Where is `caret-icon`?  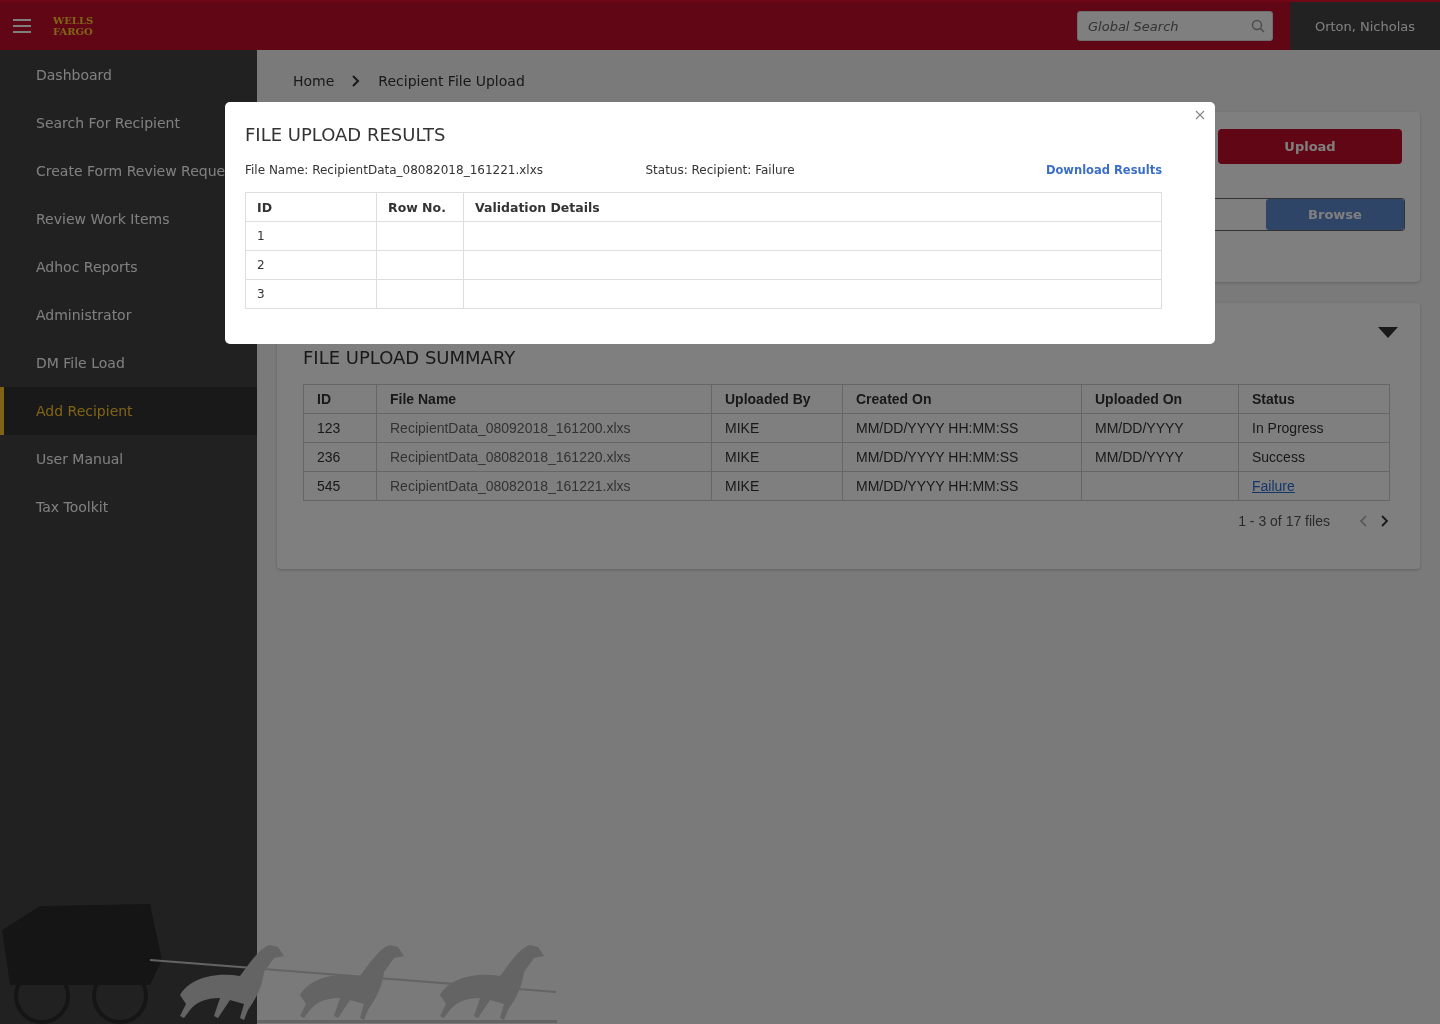 caret-icon is located at coordinates (1388, 333).